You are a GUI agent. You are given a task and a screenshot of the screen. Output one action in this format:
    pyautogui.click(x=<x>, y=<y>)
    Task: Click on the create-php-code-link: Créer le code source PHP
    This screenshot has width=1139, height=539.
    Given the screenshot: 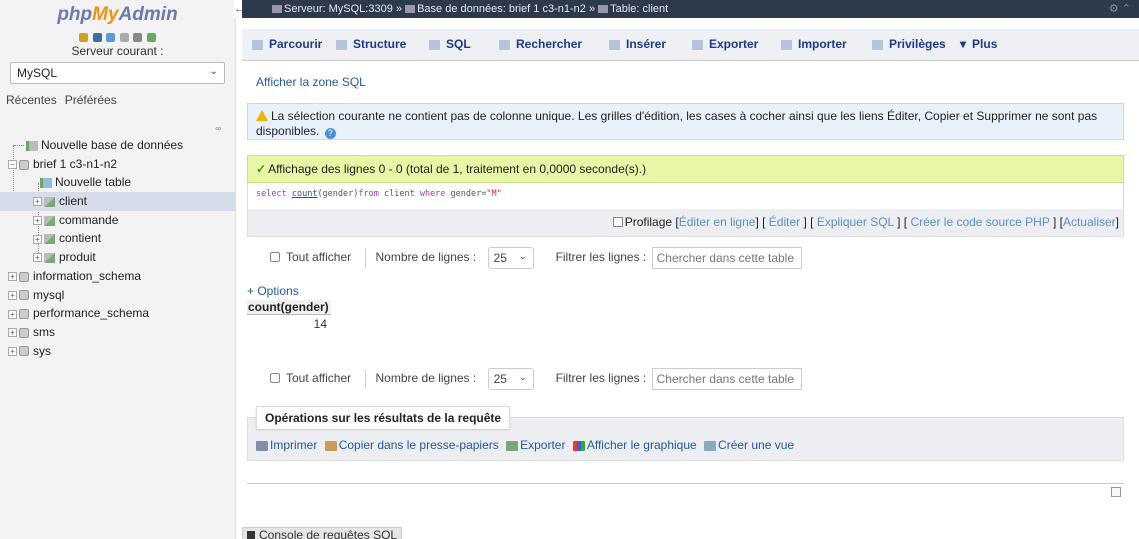 What is the action you would take?
    pyautogui.click(x=979, y=222)
    